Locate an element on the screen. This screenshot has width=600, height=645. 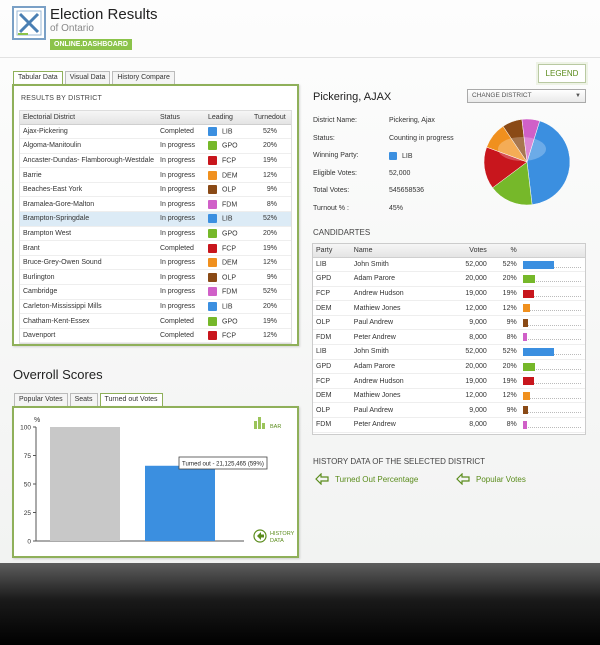
turnout-cell: 20% is located at coordinates (271, 307).